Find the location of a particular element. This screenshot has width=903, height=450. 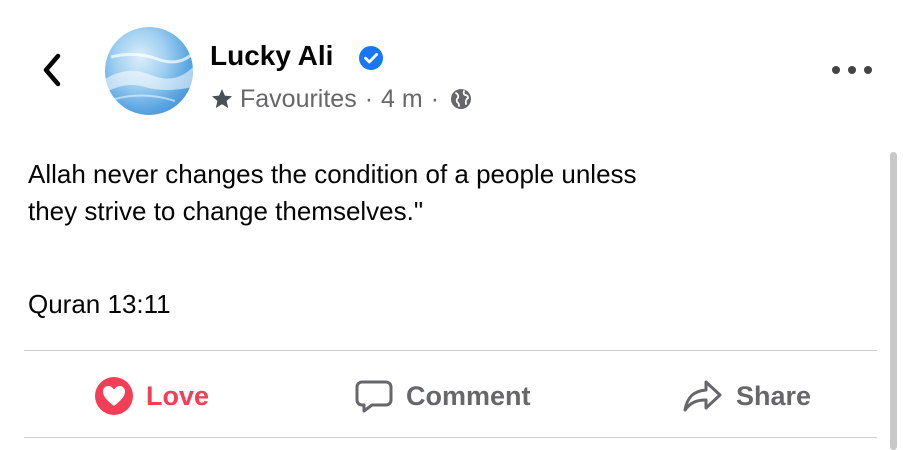

scrollbar is located at coordinates (893, 301).